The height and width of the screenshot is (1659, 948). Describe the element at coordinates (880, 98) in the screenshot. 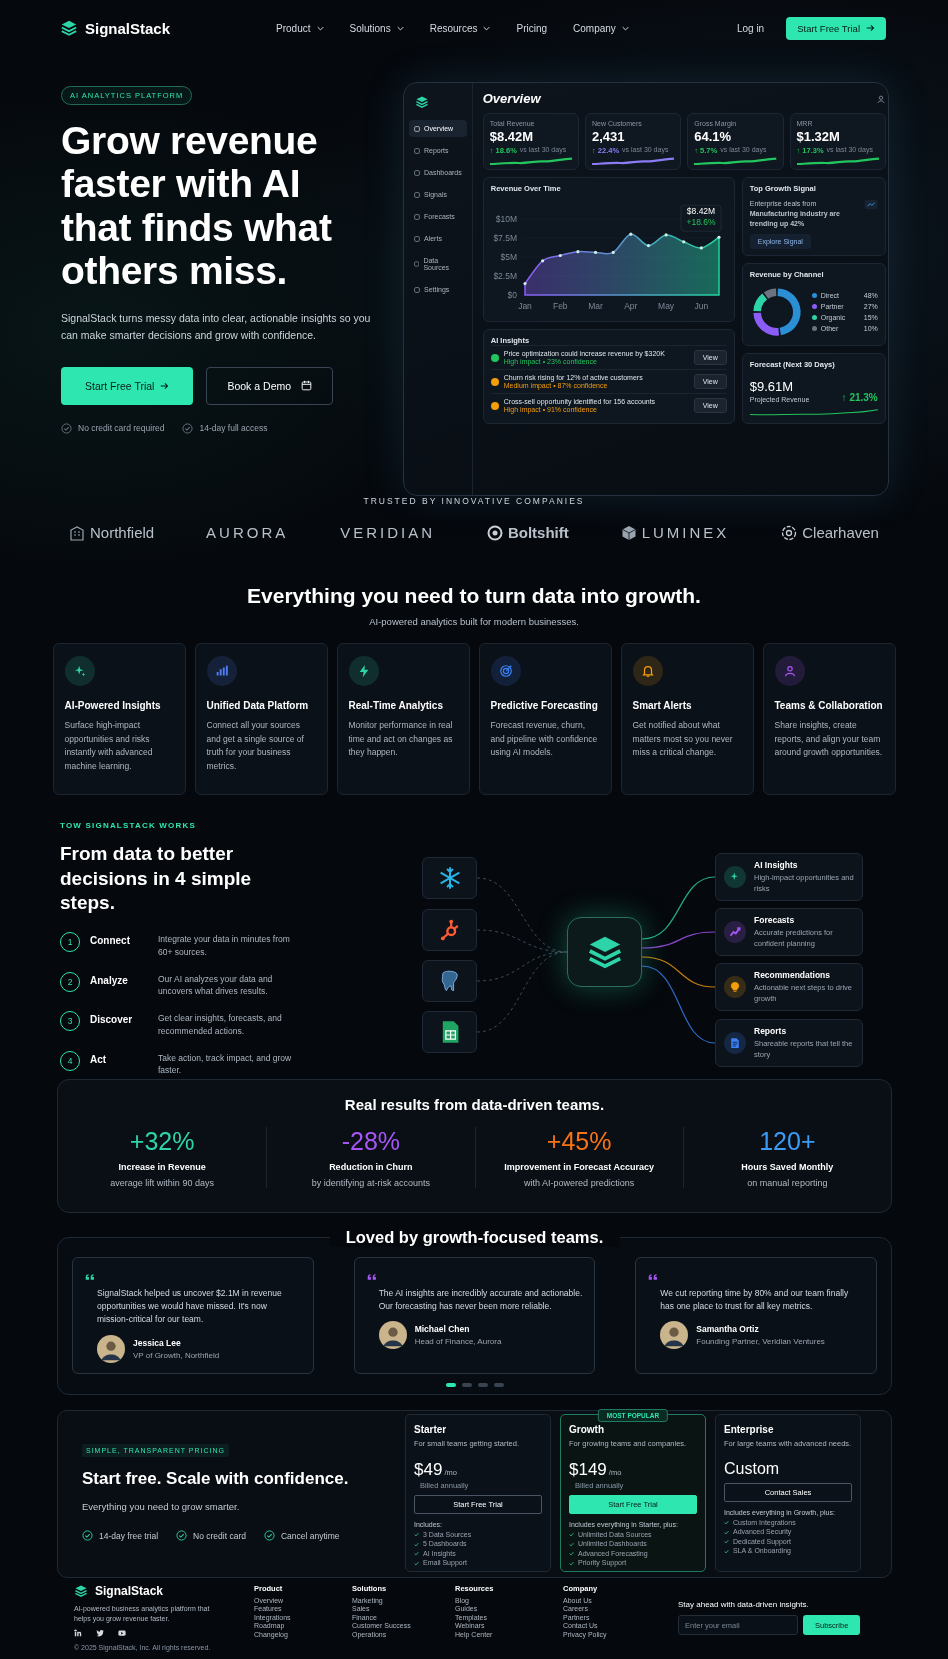

I see `user-icon` at that location.